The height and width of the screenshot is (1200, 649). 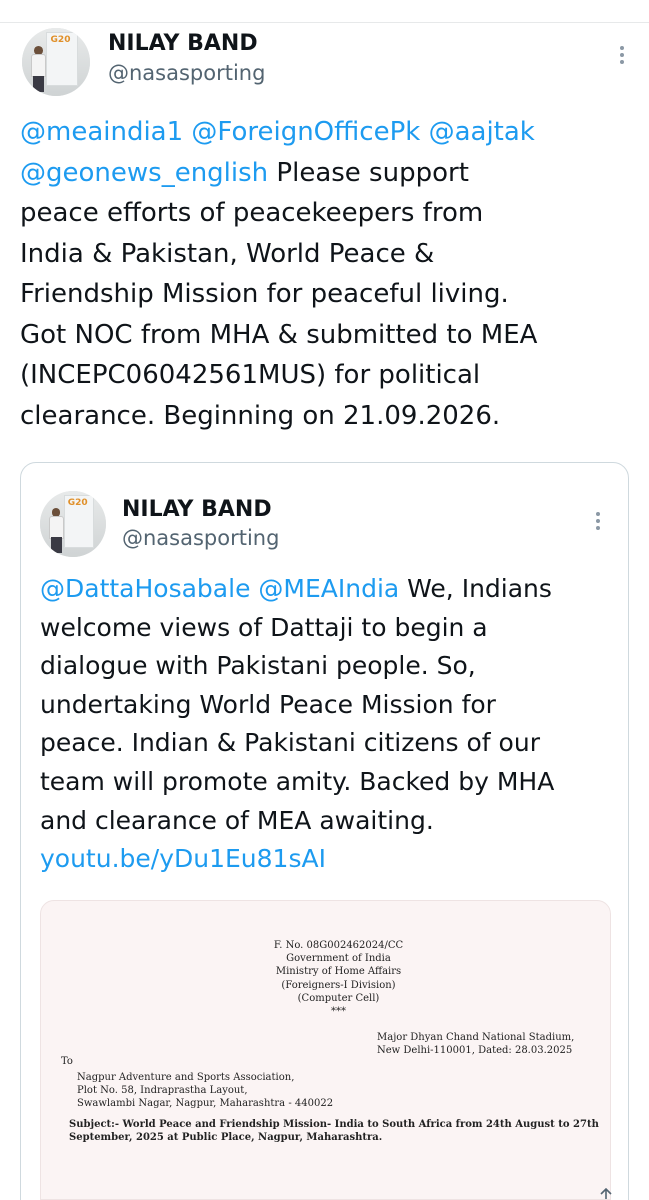 What do you see at coordinates (183, 43) in the screenshot?
I see `author-name: NILAY BAND` at bounding box center [183, 43].